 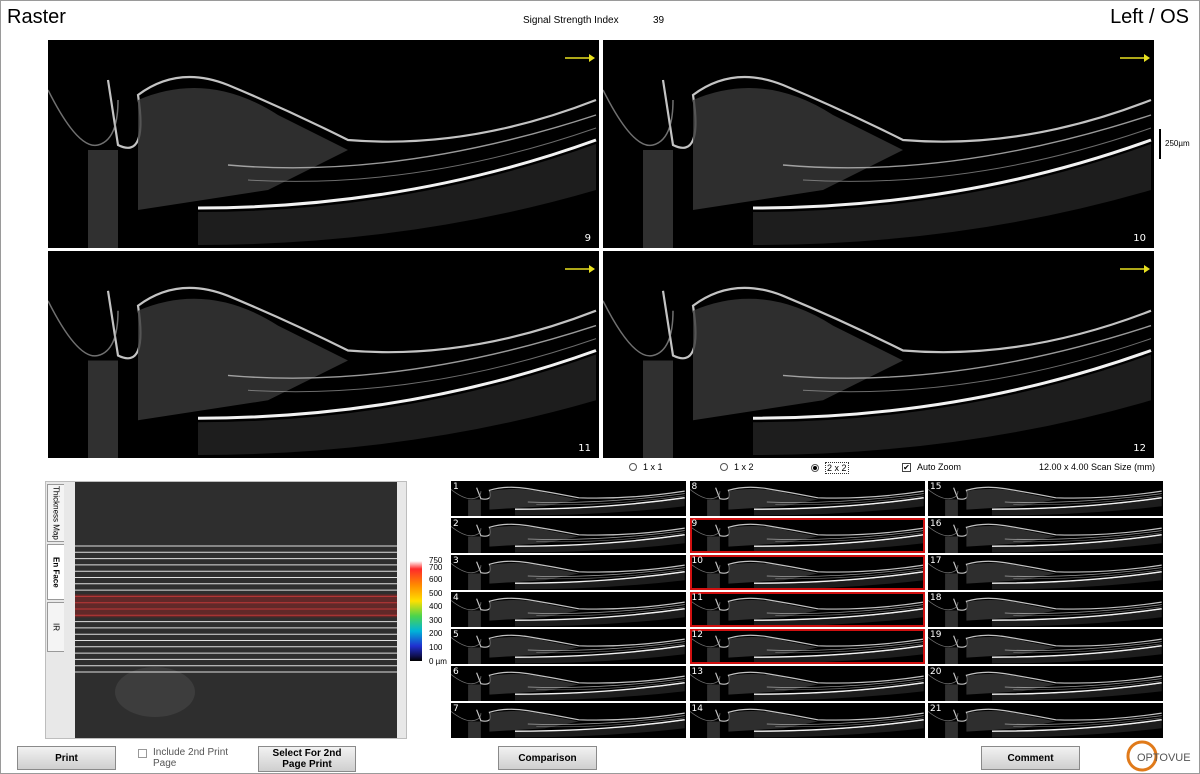 I want to click on scan-thumbnail: 15, so click(x=1045, y=498).